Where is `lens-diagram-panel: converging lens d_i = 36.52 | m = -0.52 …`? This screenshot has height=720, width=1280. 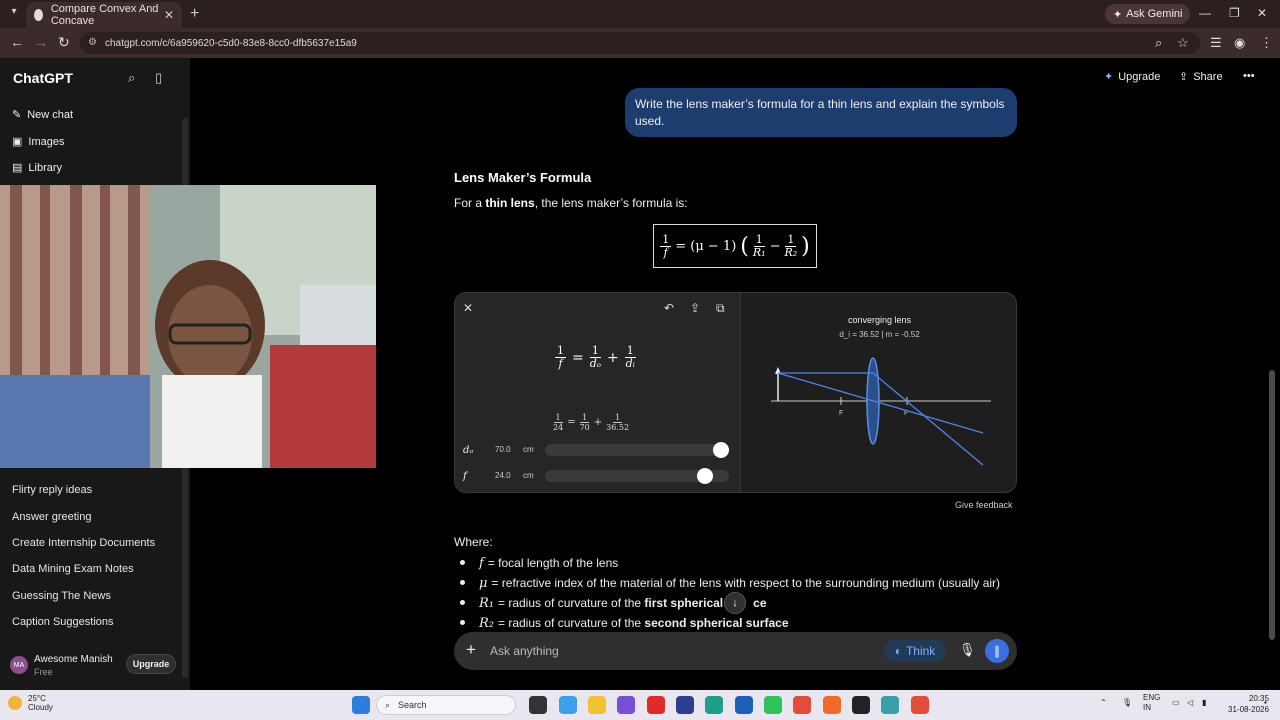 lens-diagram-panel: converging lens d_i = 36.52 | m = -0.52 … is located at coordinates (878, 392).